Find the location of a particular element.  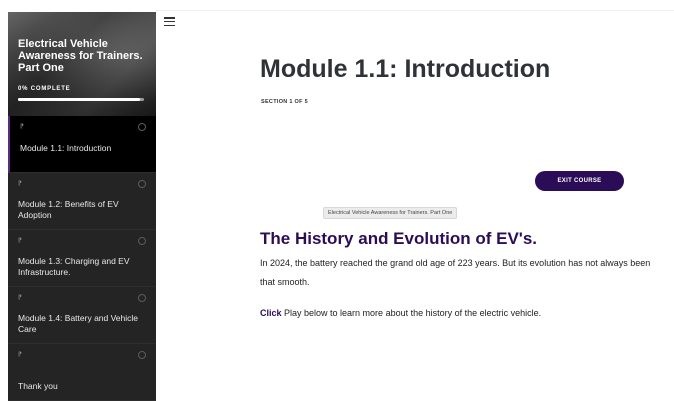

sidebar-item-label: Module 1.4: Battery and Vehicle Care is located at coordinates (78, 323).